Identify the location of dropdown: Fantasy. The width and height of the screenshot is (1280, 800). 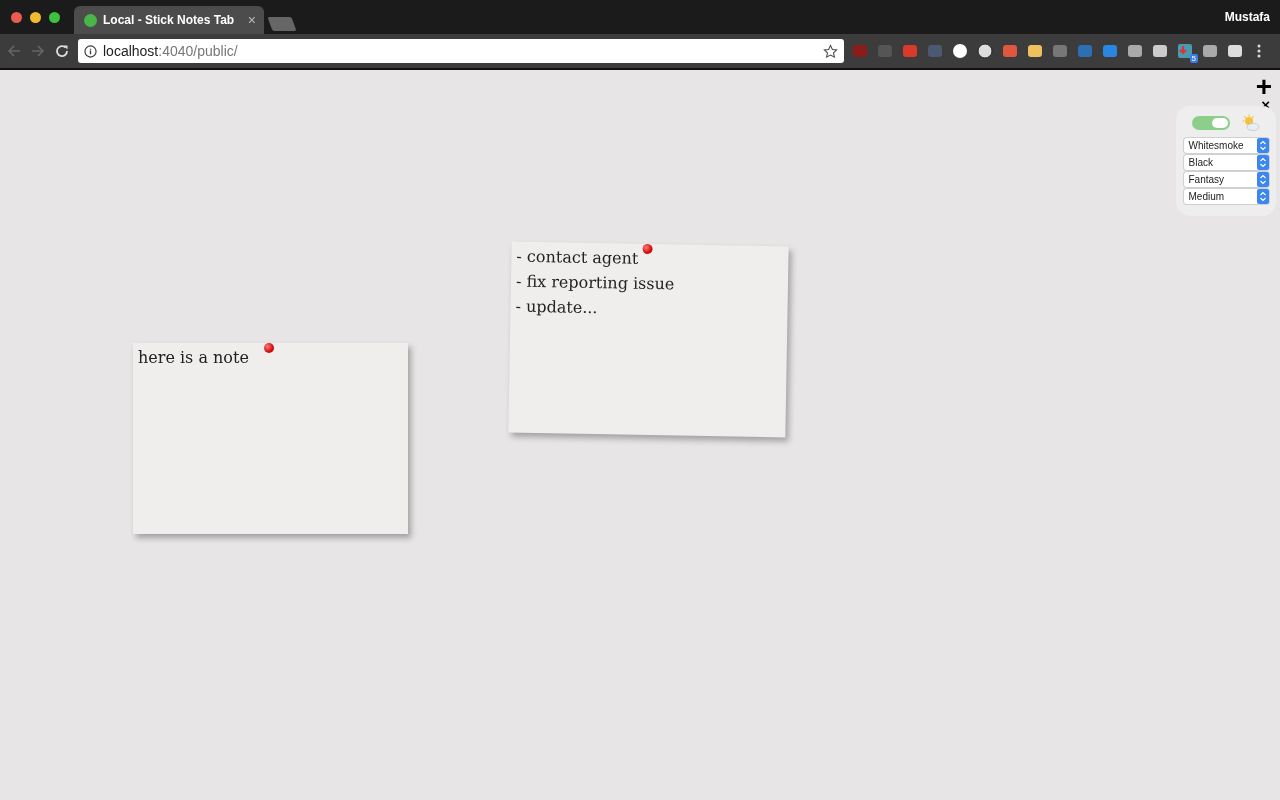
(1226, 179).